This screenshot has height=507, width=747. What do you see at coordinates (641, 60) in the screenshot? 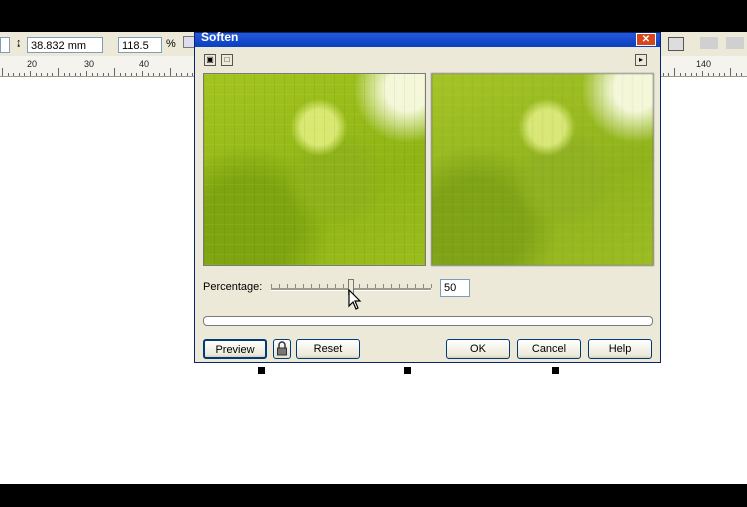
I see `flyout-arrow-icon: ▸` at bounding box center [641, 60].